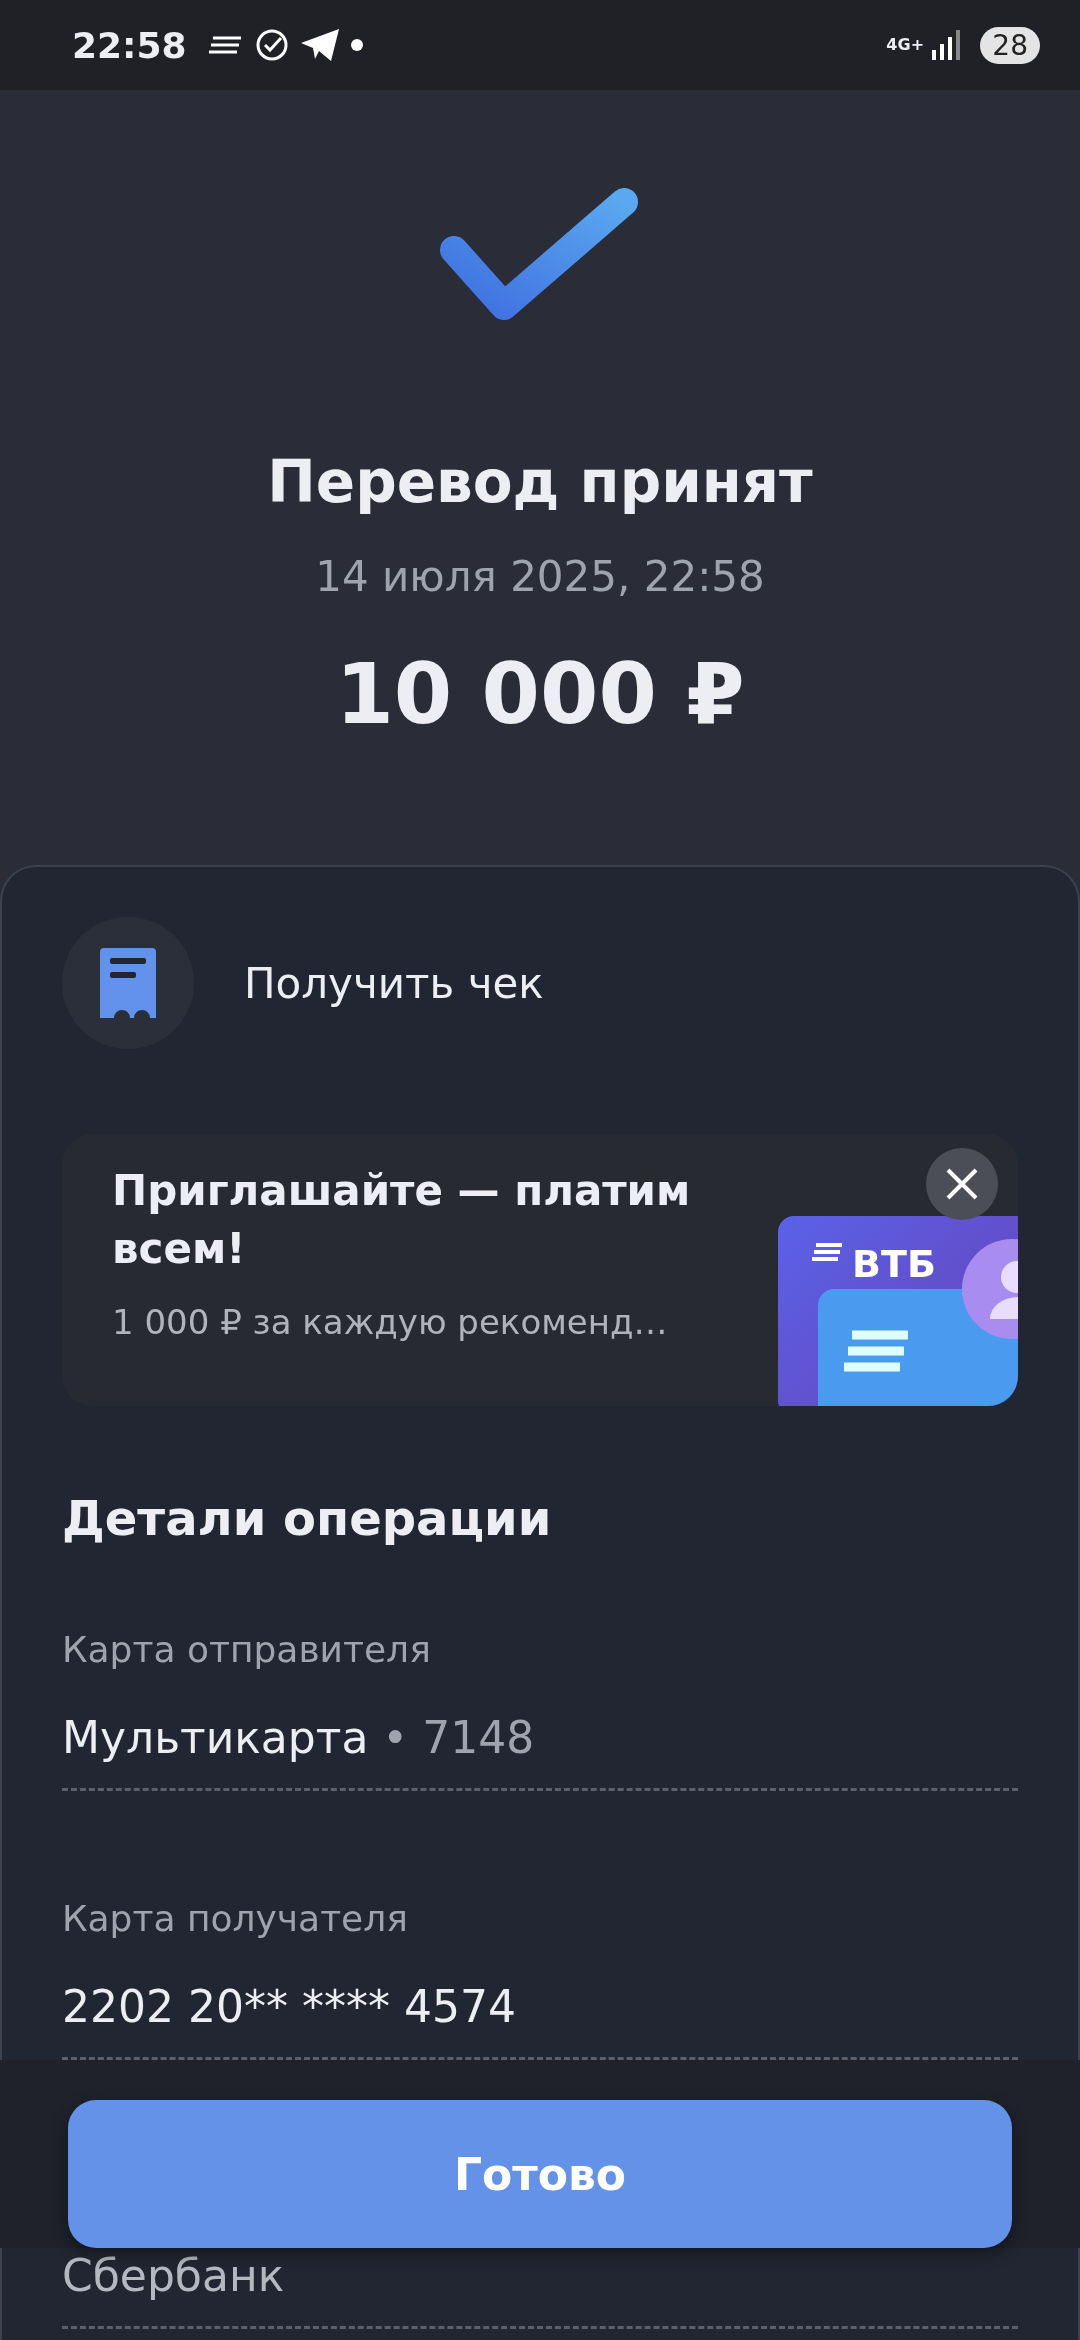 The height and width of the screenshot is (2340, 1080). Describe the element at coordinates (540, 482) in the screenshot. I see `result-title: Перевод принят` at that location.